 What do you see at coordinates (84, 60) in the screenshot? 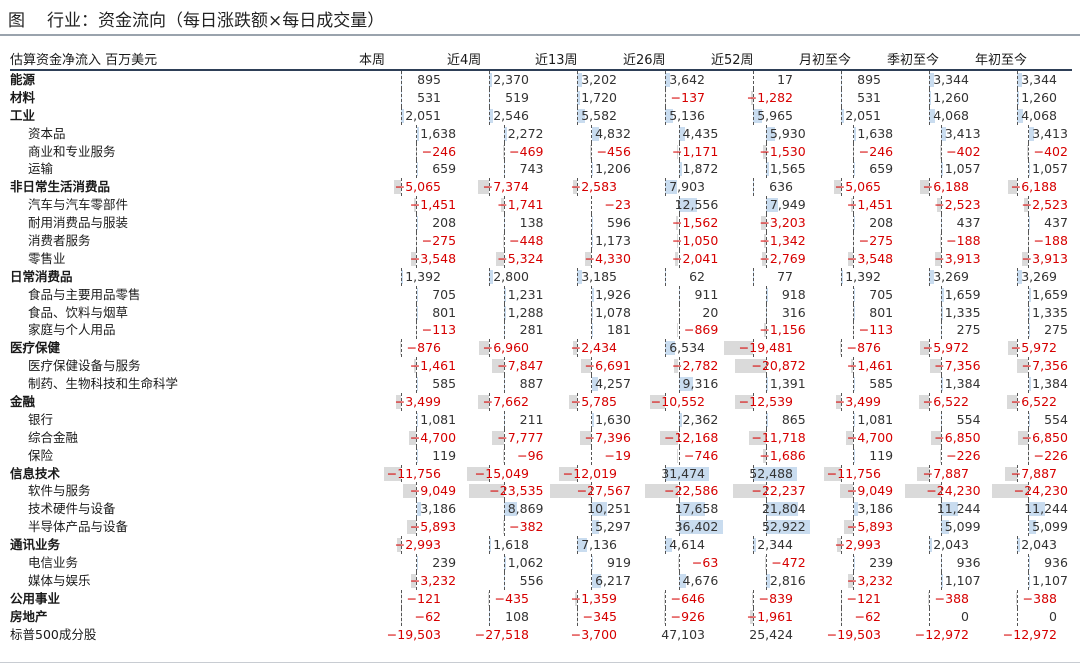
I see `header-label: 估算资金净流入 百万美元` at bounding box center [84, 60].